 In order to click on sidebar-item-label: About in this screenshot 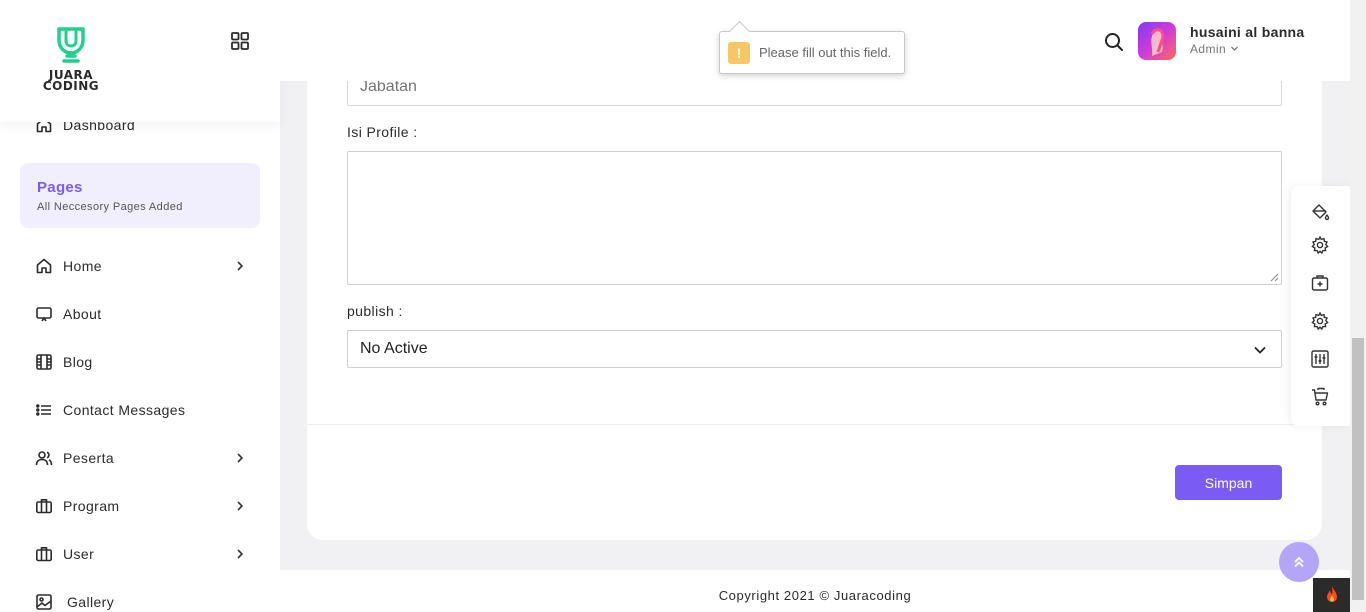, I will do `click(82, 314)`.